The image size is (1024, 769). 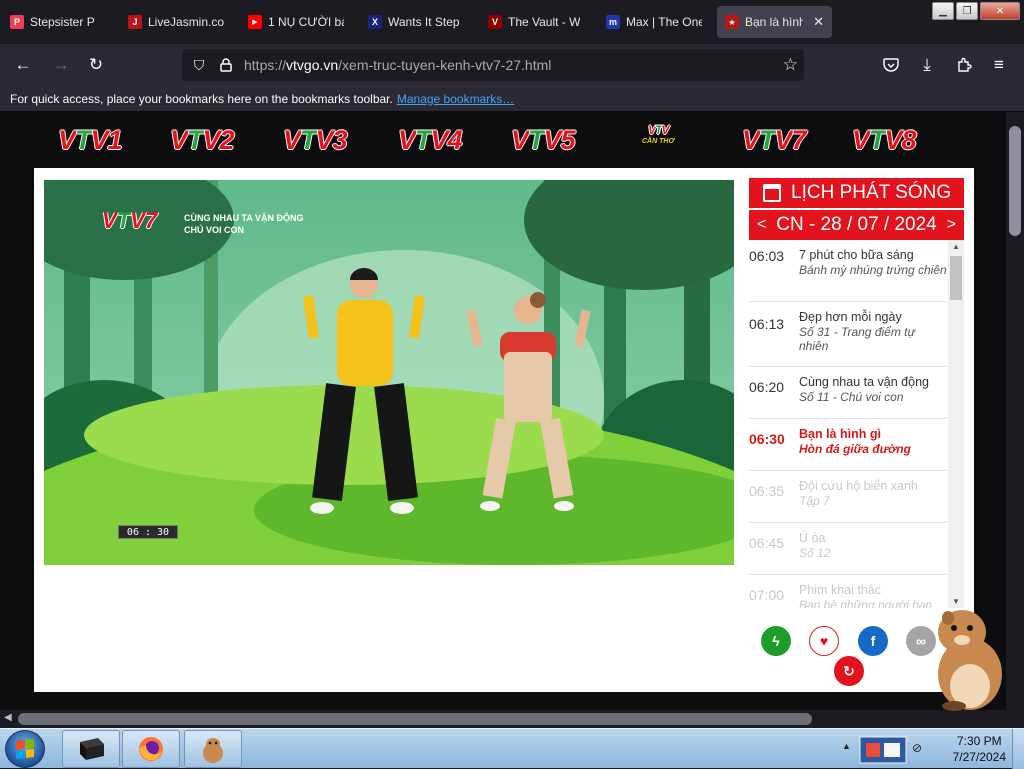 I want to click on channel-vtv7: VTV7, so click(x=774, y=140).